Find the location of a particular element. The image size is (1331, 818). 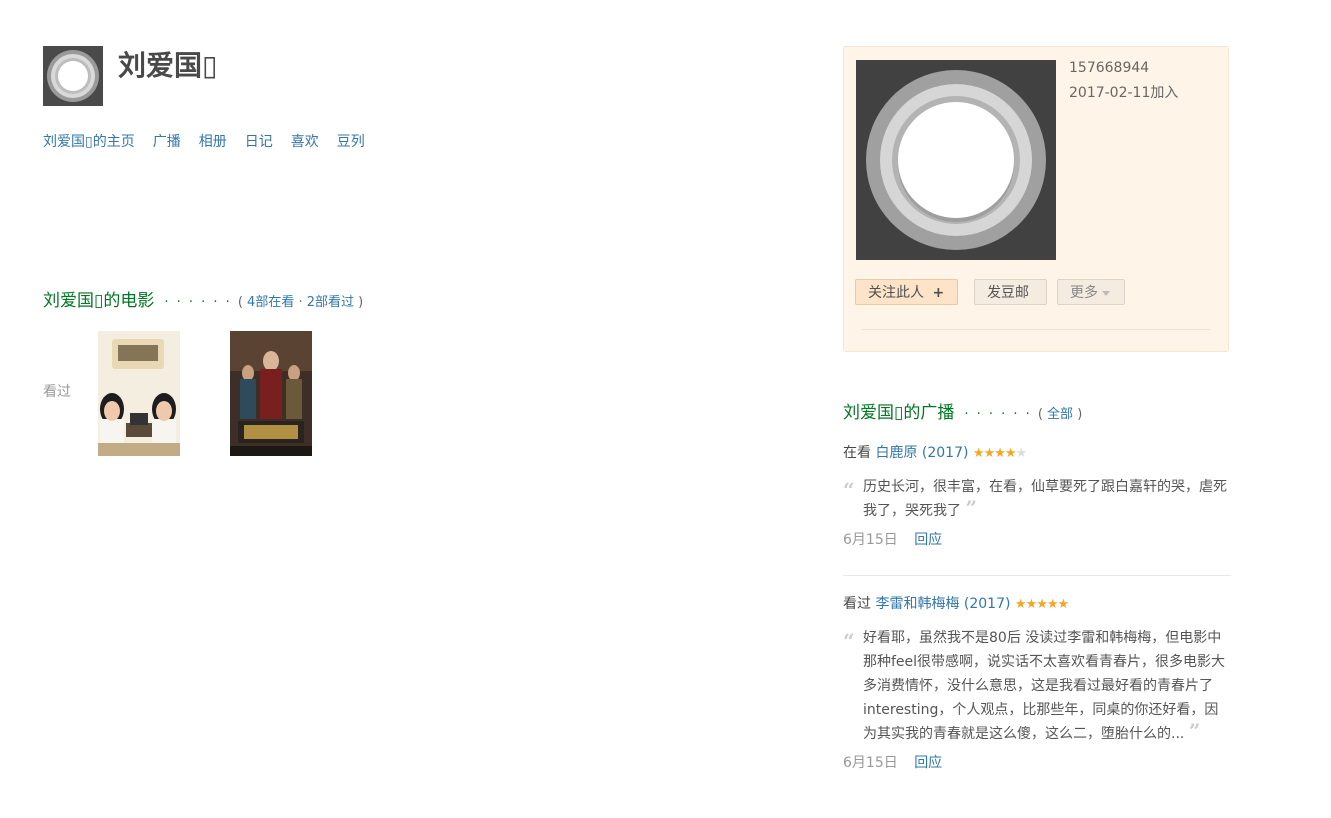

follow-button: 关注此人 + is located at coordinates (906, 292).